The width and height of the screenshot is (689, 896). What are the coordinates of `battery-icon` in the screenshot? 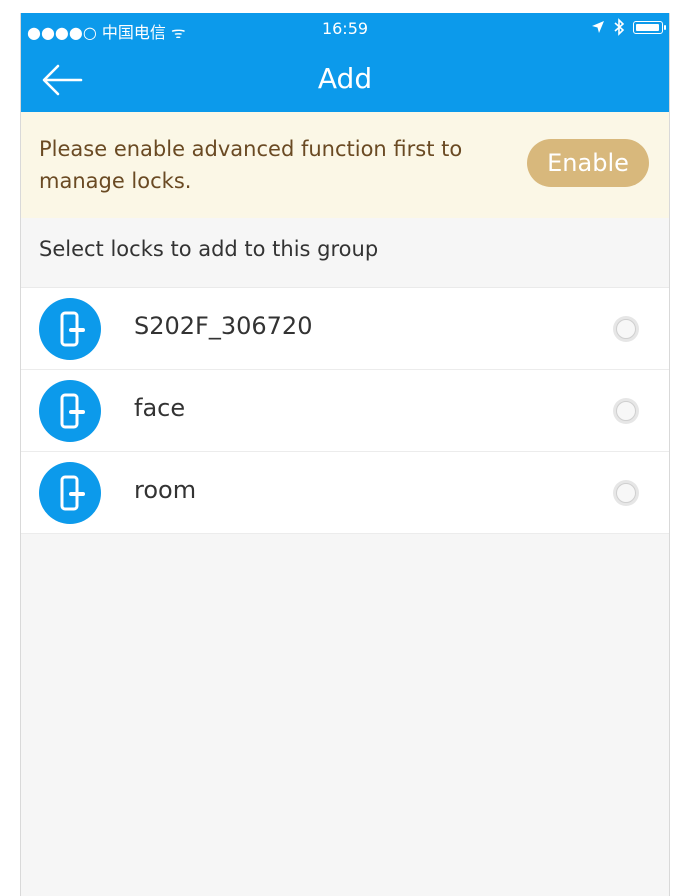 It's located at (649, 27).